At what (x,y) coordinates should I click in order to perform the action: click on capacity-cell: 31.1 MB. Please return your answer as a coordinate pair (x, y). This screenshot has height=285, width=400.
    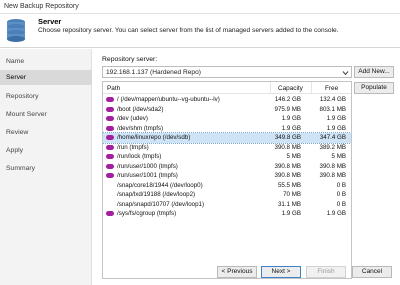
    Looking at the image, I should click on (289, 204).